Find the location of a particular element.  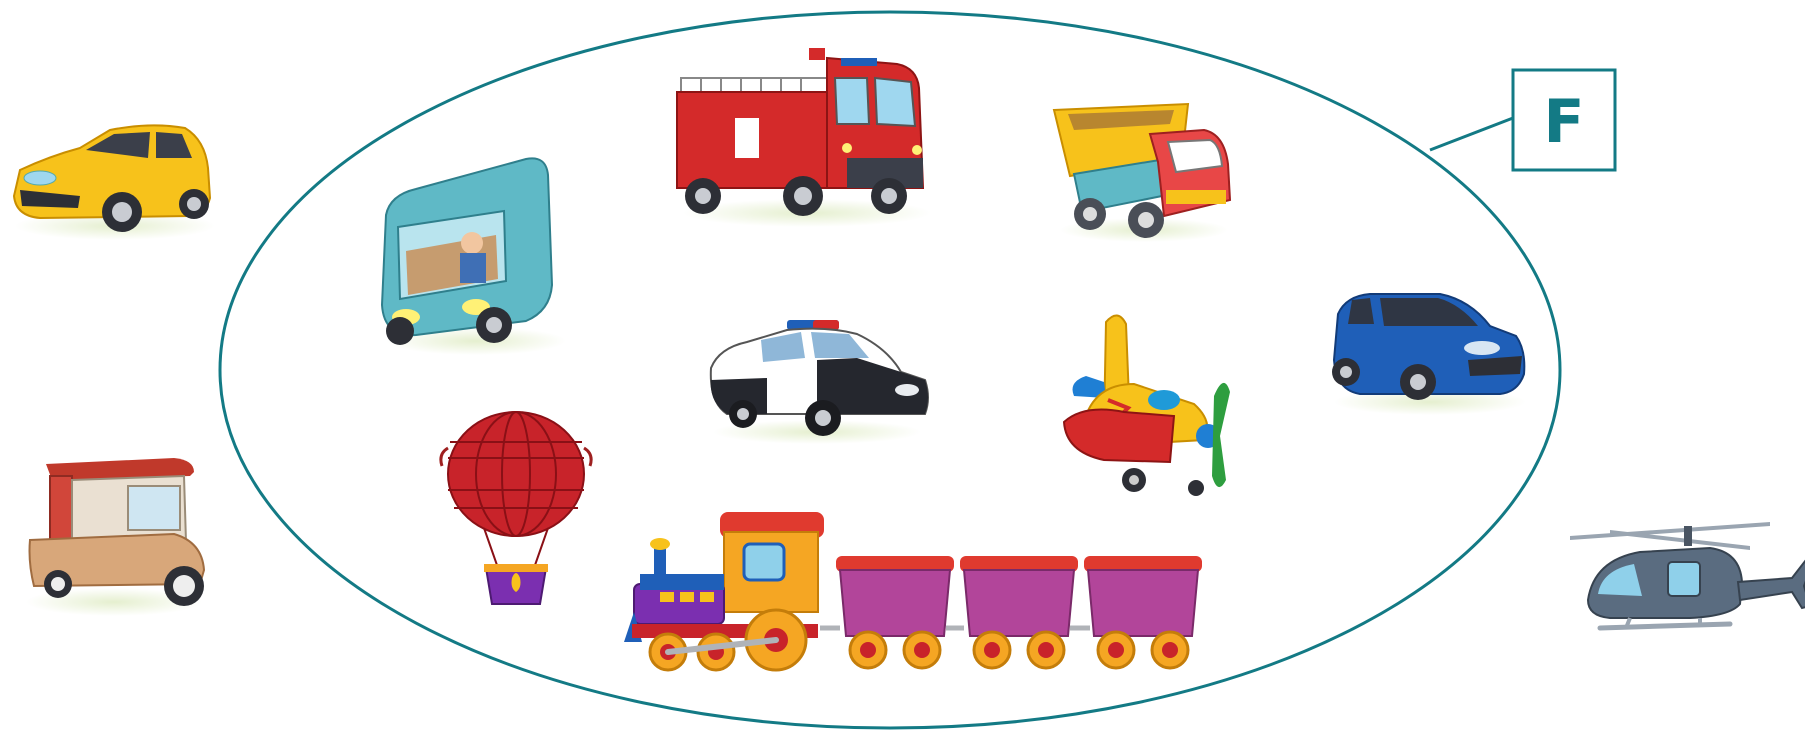

auto-rickshaw-icon is located at coordinates (116, 537).